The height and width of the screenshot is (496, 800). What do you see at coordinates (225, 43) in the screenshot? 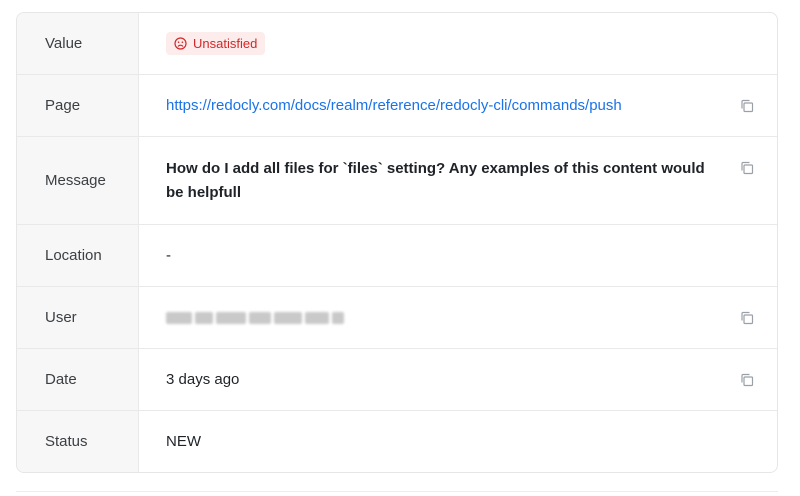
I see `badge-label: Unsatisfied` at bounding box center [225, 43].